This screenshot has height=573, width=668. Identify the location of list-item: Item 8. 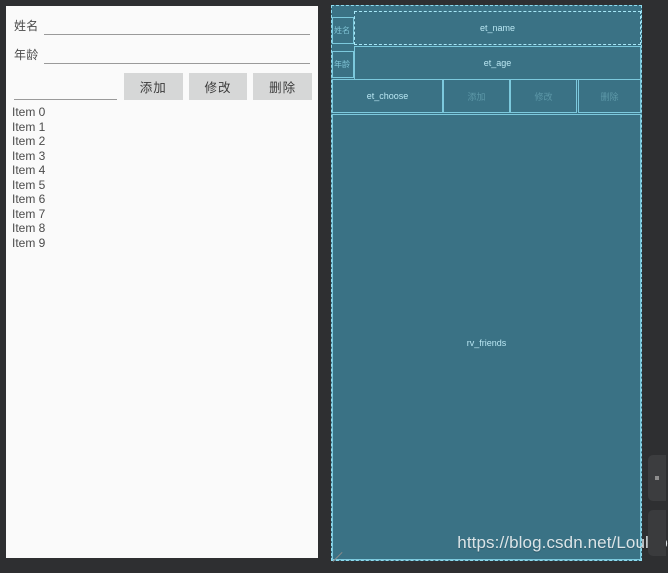
(165, 228).